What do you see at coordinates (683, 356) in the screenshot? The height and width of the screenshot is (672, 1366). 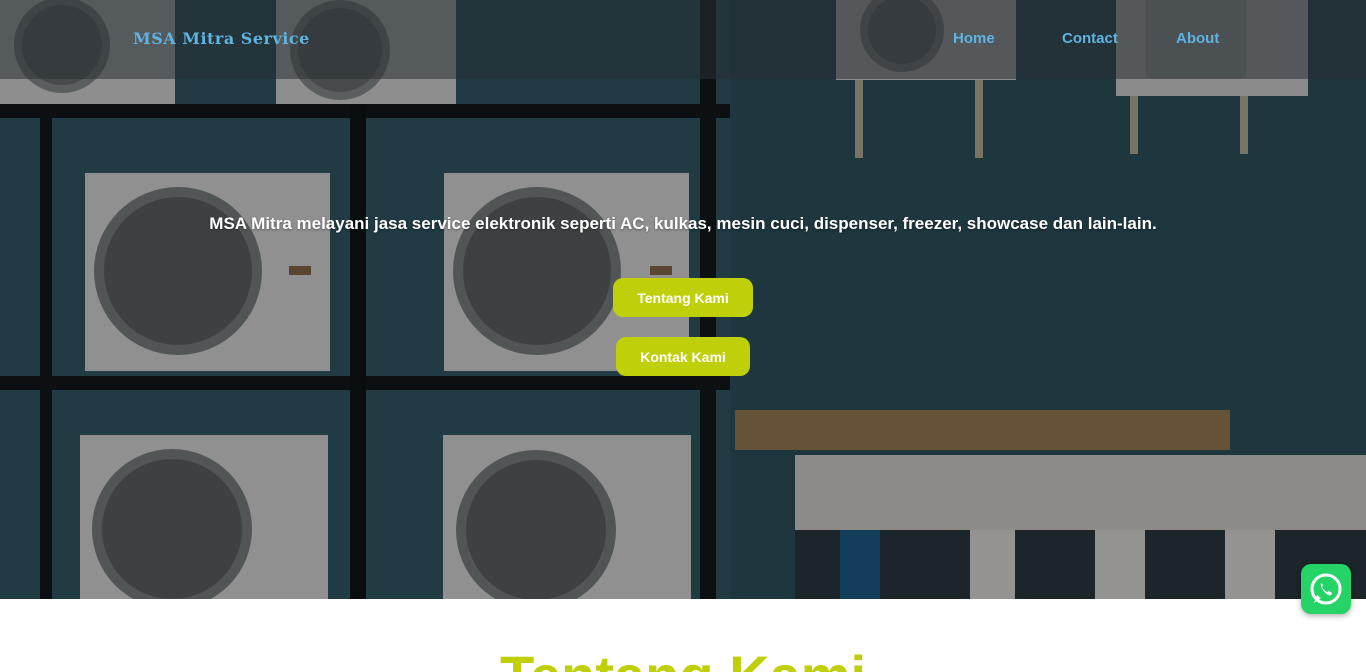 I see `contact-us-button: Kontak Kami` at bounding box center [683, 356].